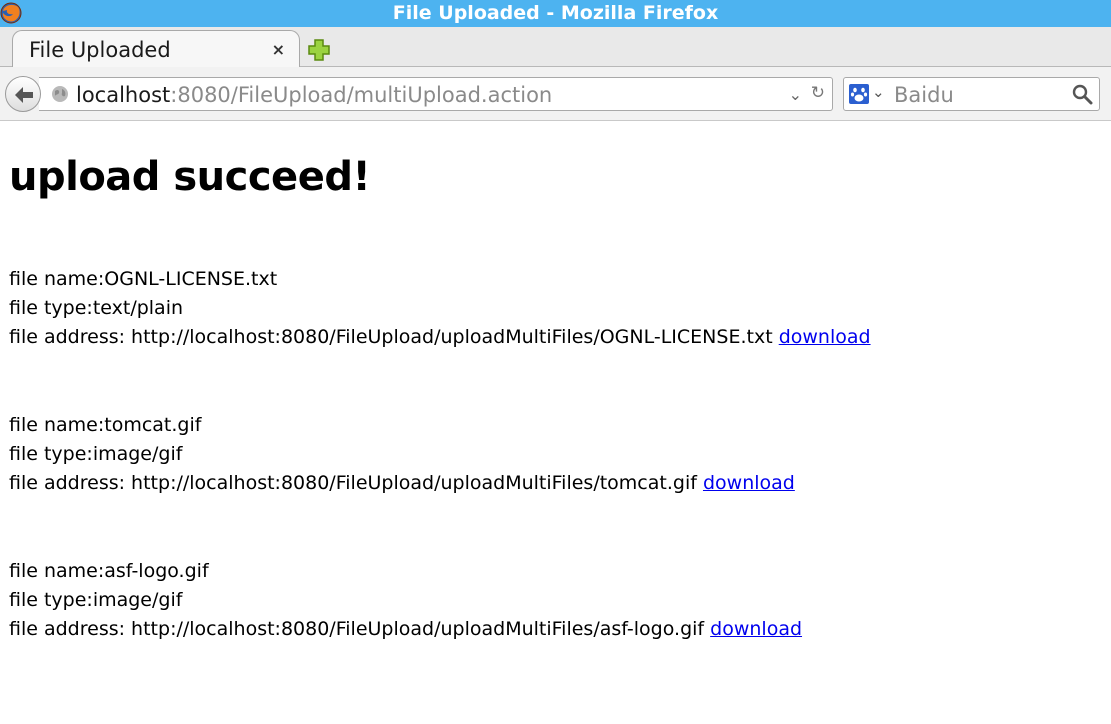  I want to click on new-tab-icon, so click(319, 50).